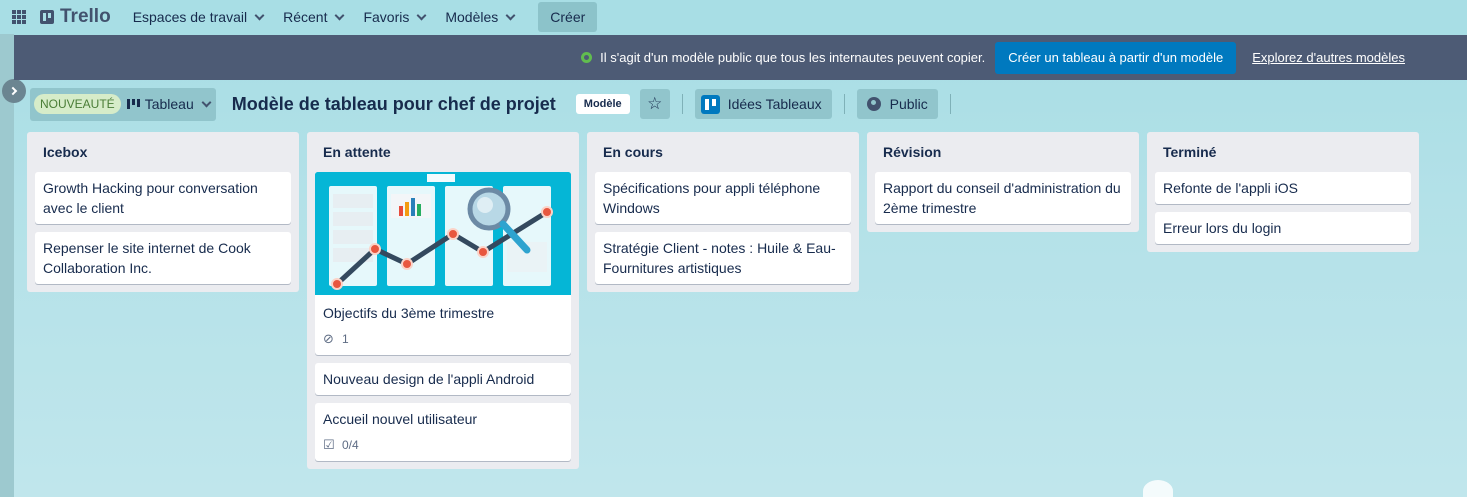 This screenshot has width=1467, height=497. I want to click on card-title: Erreur lors du login, so click(1222, 228).